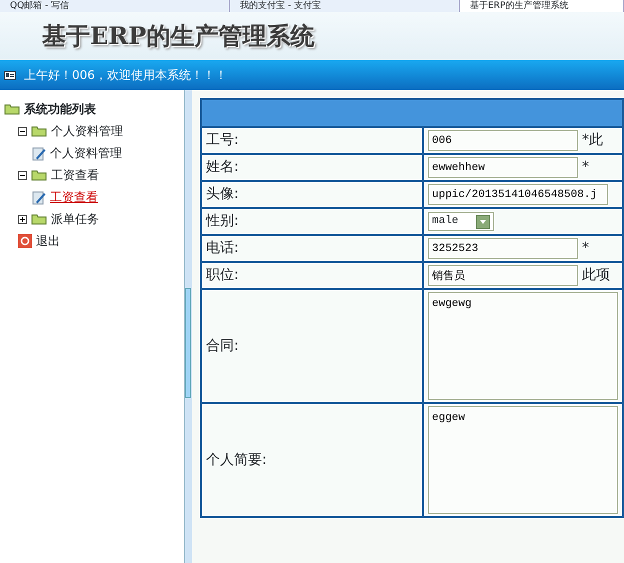  What do you see at coordinates (312, 194) in the screenshot?
I see `field-label: 头像:` at bounding box center [312, 194].